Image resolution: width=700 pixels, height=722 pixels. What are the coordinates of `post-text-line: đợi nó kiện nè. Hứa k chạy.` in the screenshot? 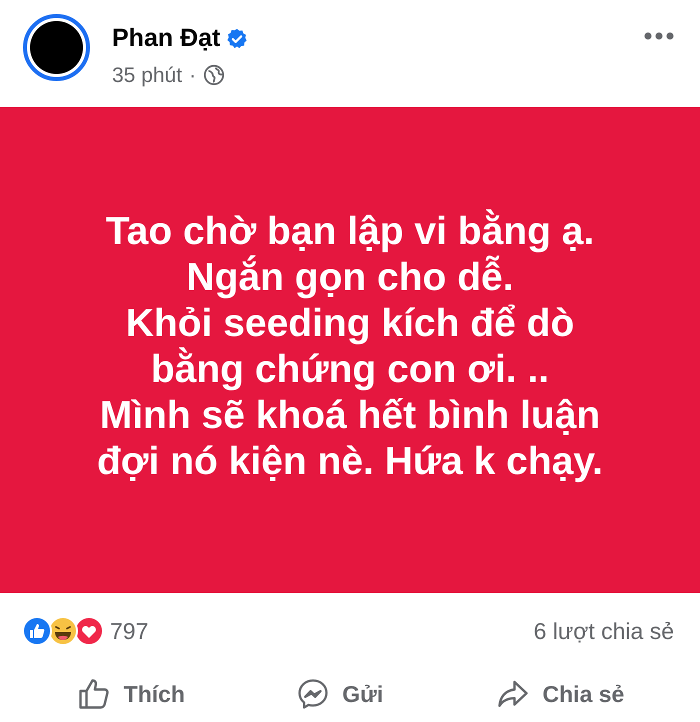 It's located at (350, 462).